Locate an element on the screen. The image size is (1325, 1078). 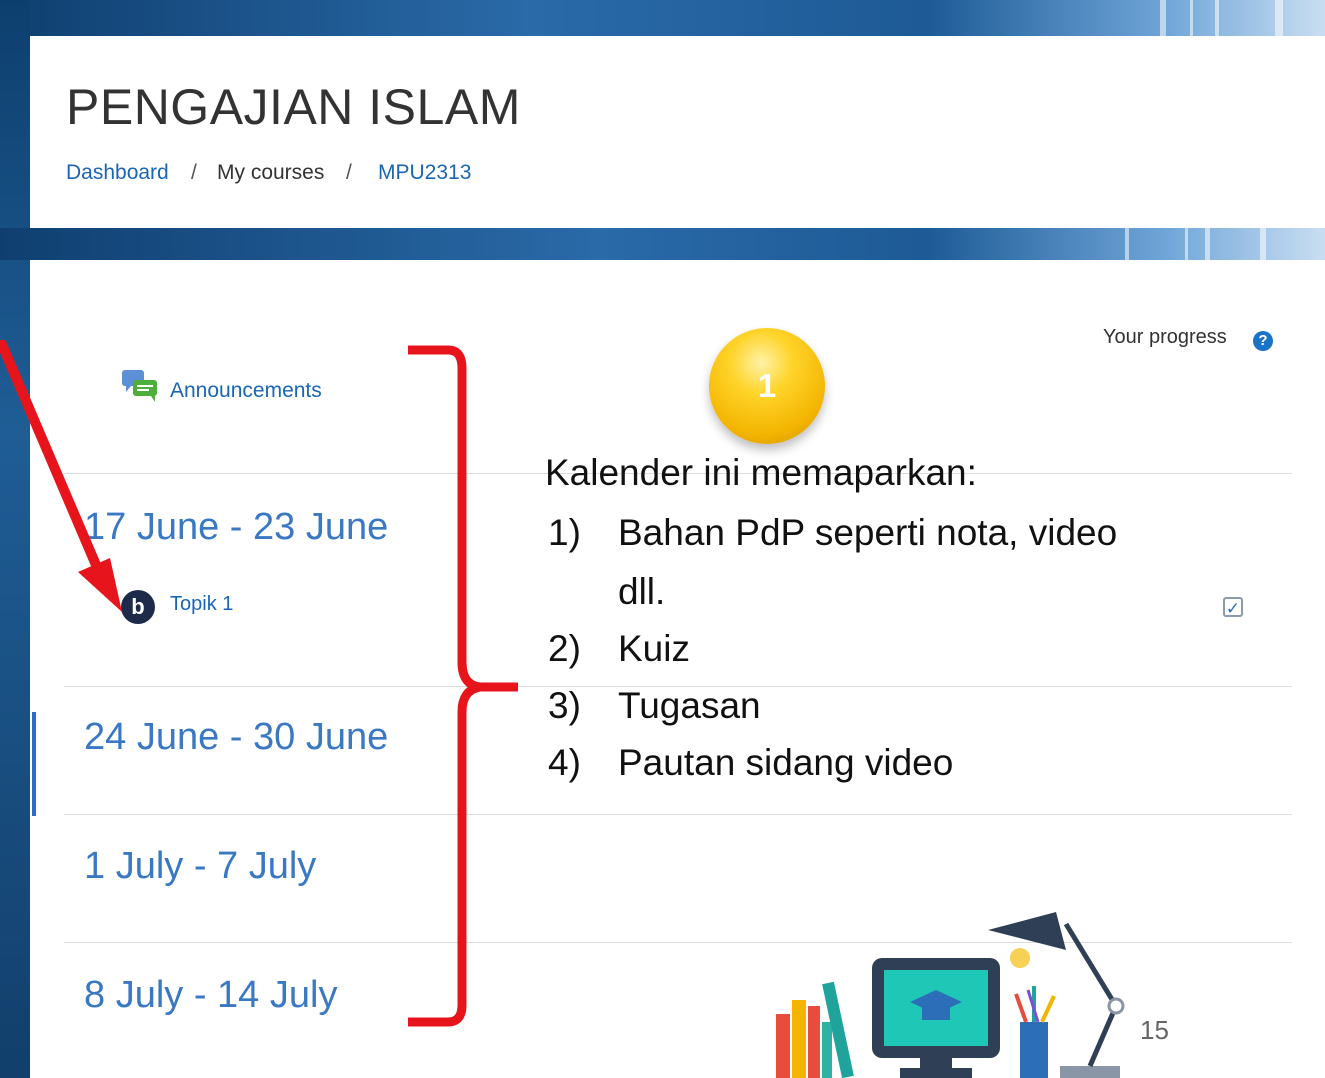
week-section-title: 24 June - 30 June is located at coordinates (236, 737).